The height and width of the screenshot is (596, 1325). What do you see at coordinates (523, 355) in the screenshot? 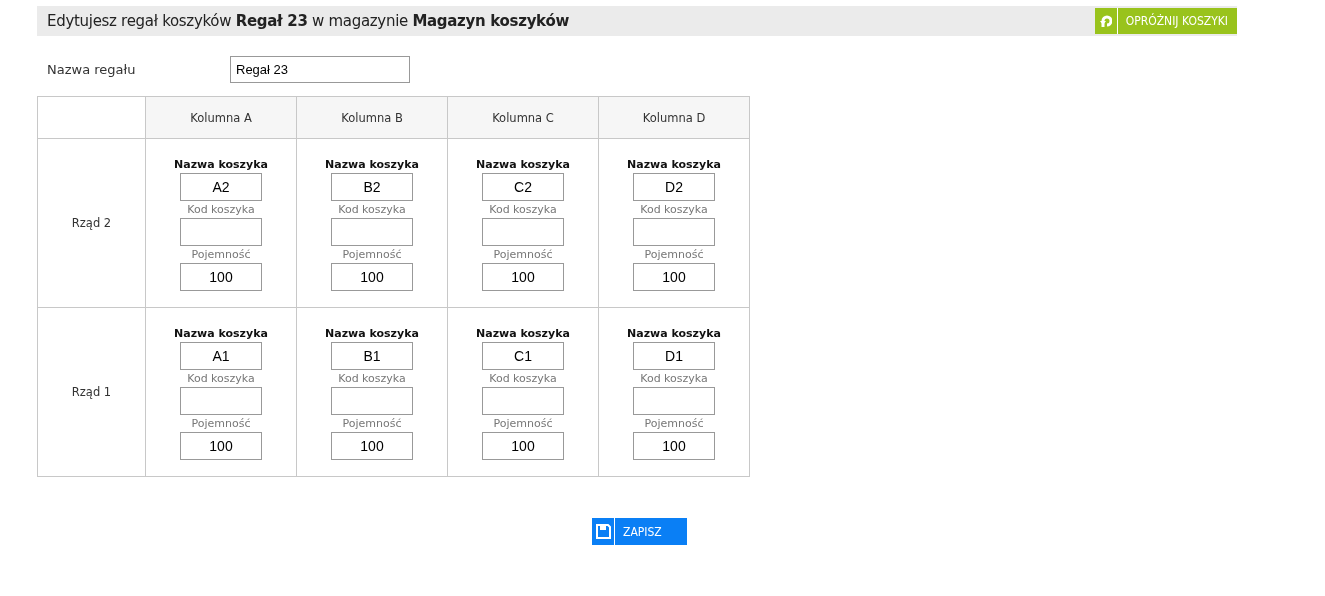
I see `basket-name-field: C1` at bounding box center [523, 355].